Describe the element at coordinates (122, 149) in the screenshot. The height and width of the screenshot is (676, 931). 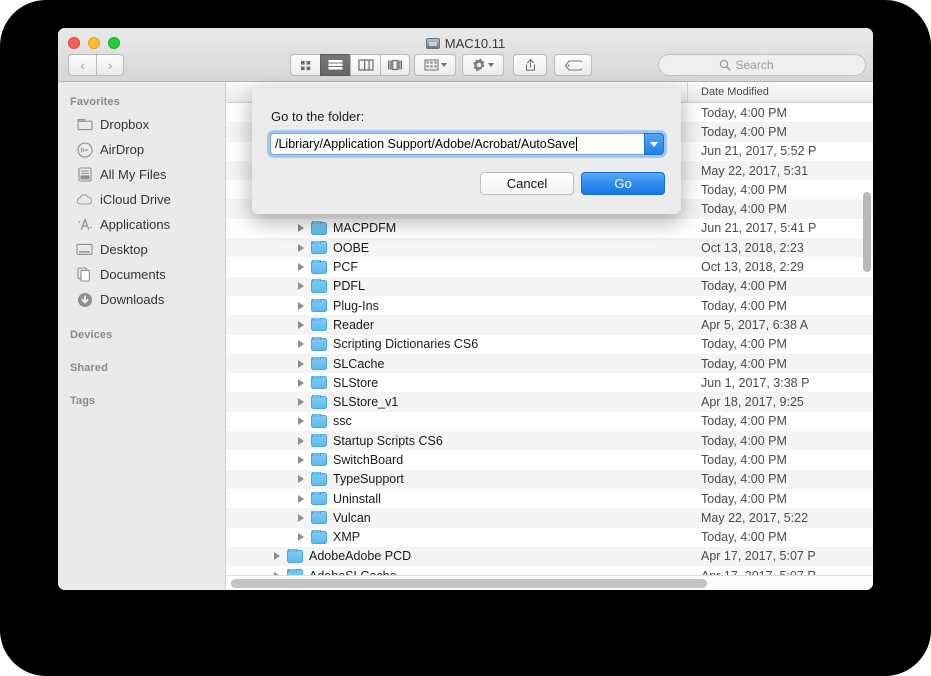
I see `sidebar-item-label: AirDrop` at that location.